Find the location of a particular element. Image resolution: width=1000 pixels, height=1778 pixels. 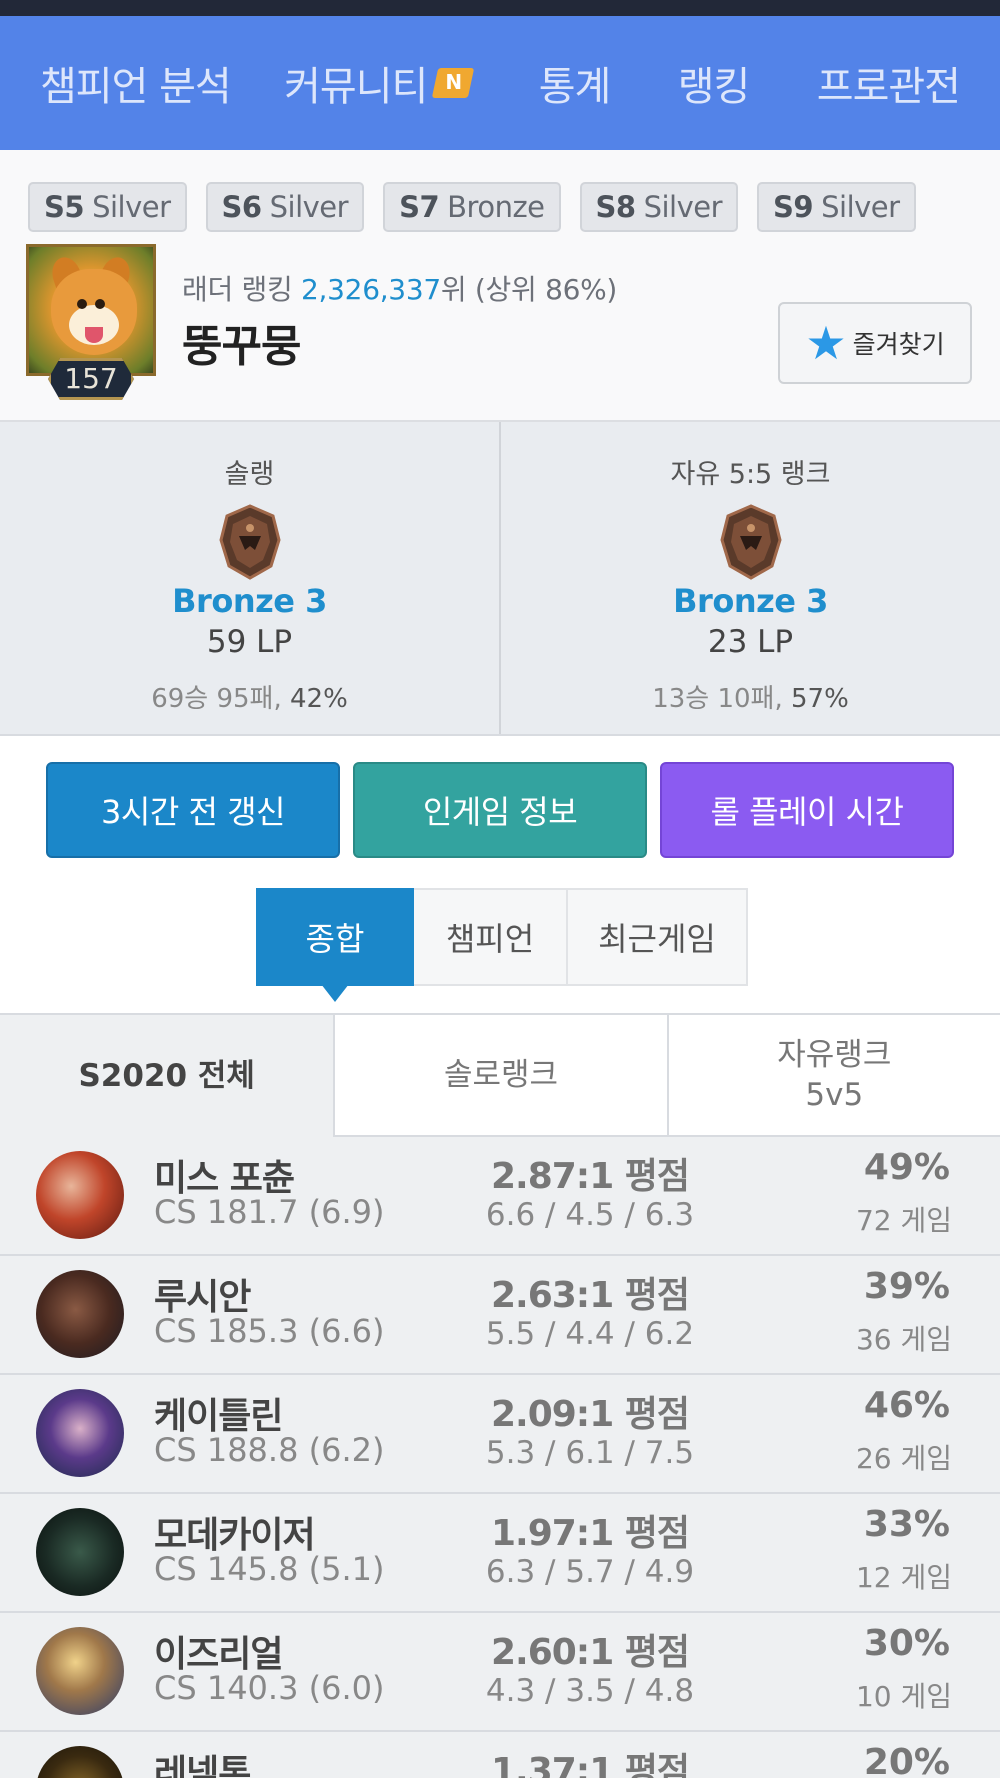

rank-queue-label: 자유 5:5 랭크 is located at coordinates (750, 474).